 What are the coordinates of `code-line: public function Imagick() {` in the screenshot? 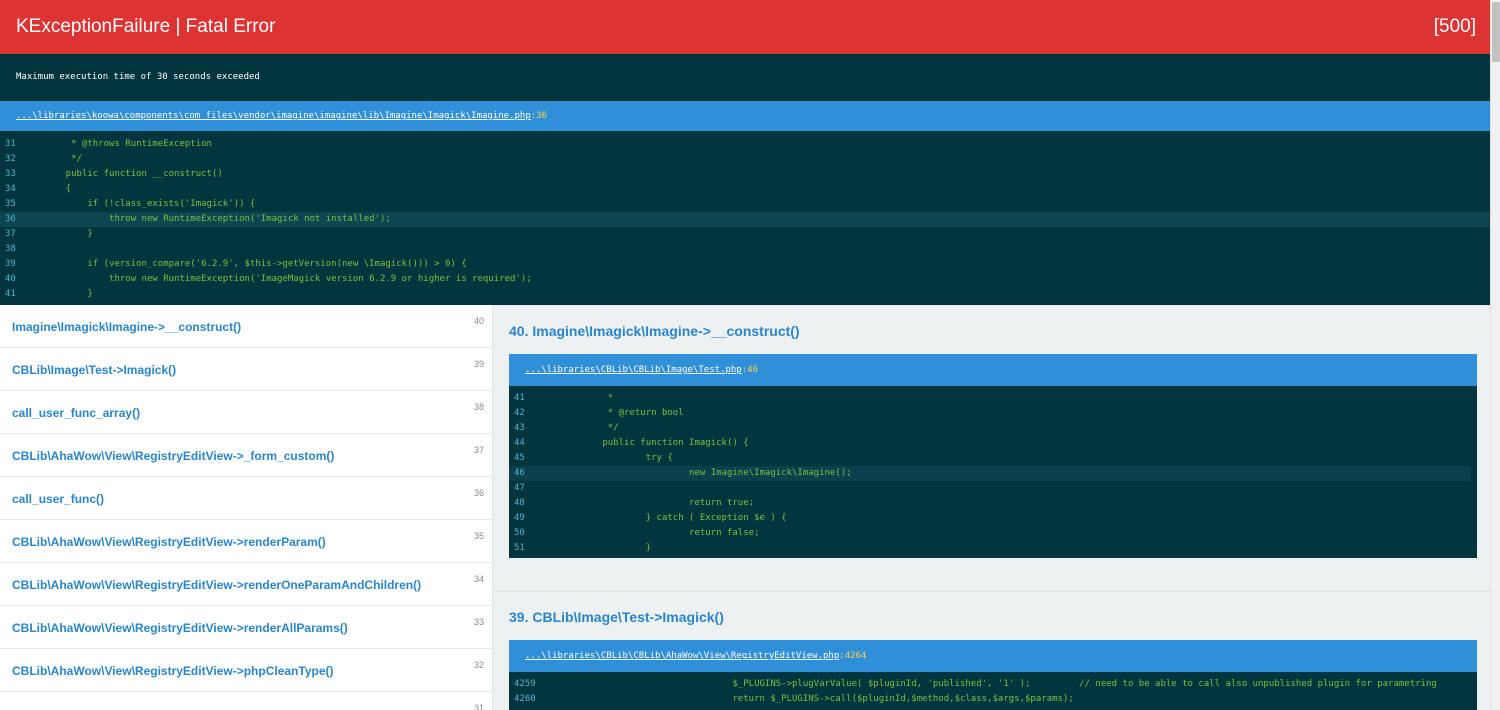 It's located at (654, 443).